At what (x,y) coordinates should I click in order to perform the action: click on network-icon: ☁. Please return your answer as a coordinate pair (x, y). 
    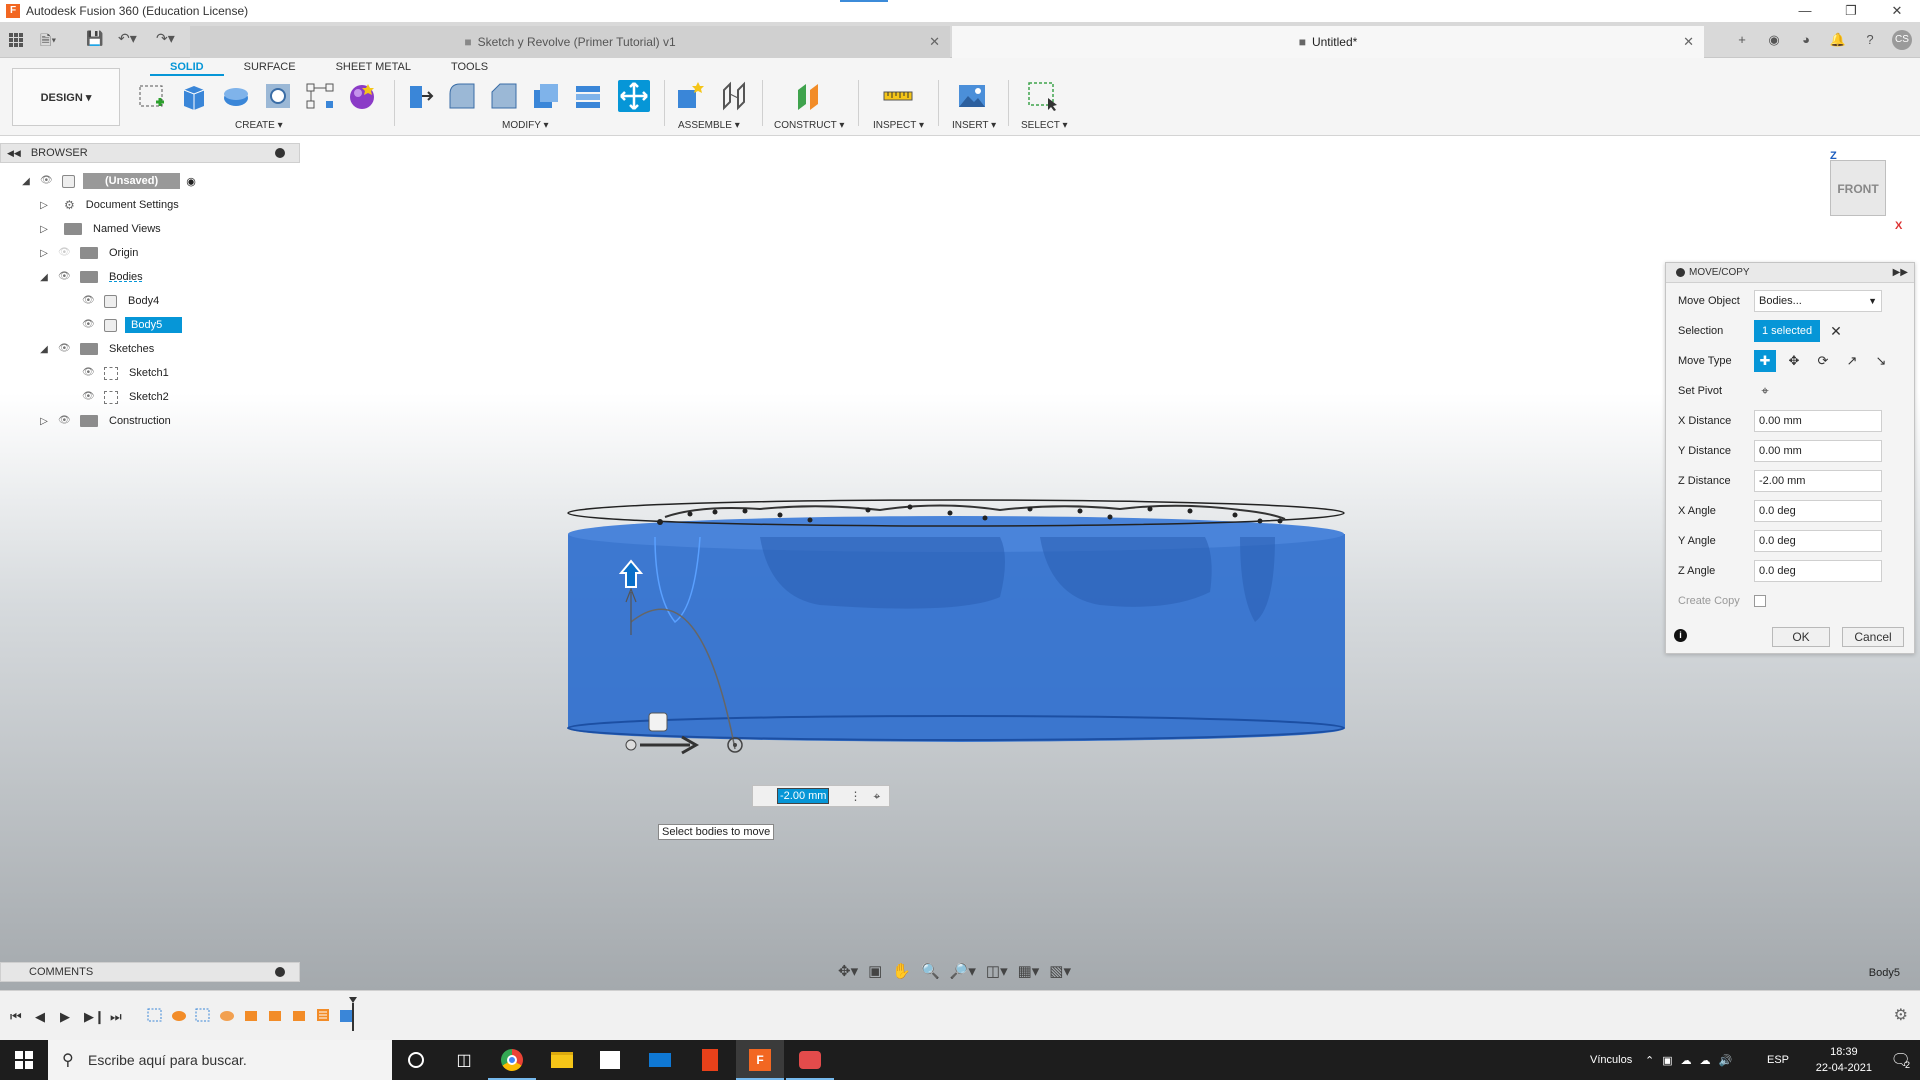
    Looking at the image, I should click on (1705, 1060).